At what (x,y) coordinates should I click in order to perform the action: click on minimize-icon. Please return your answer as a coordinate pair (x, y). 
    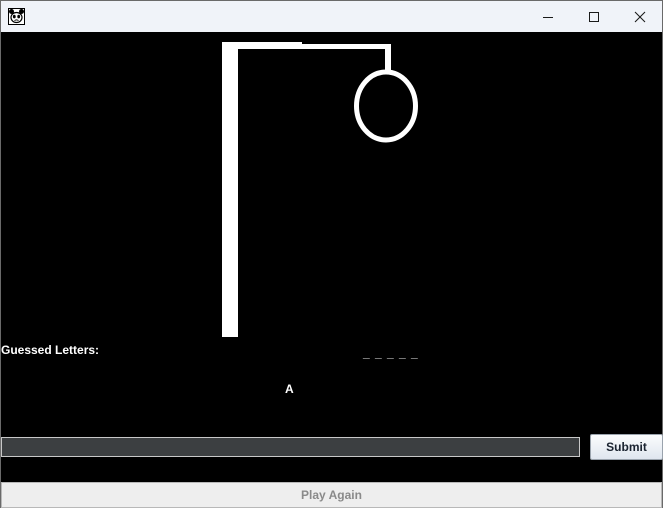
    Looking at the image, I should click on (548, 17).